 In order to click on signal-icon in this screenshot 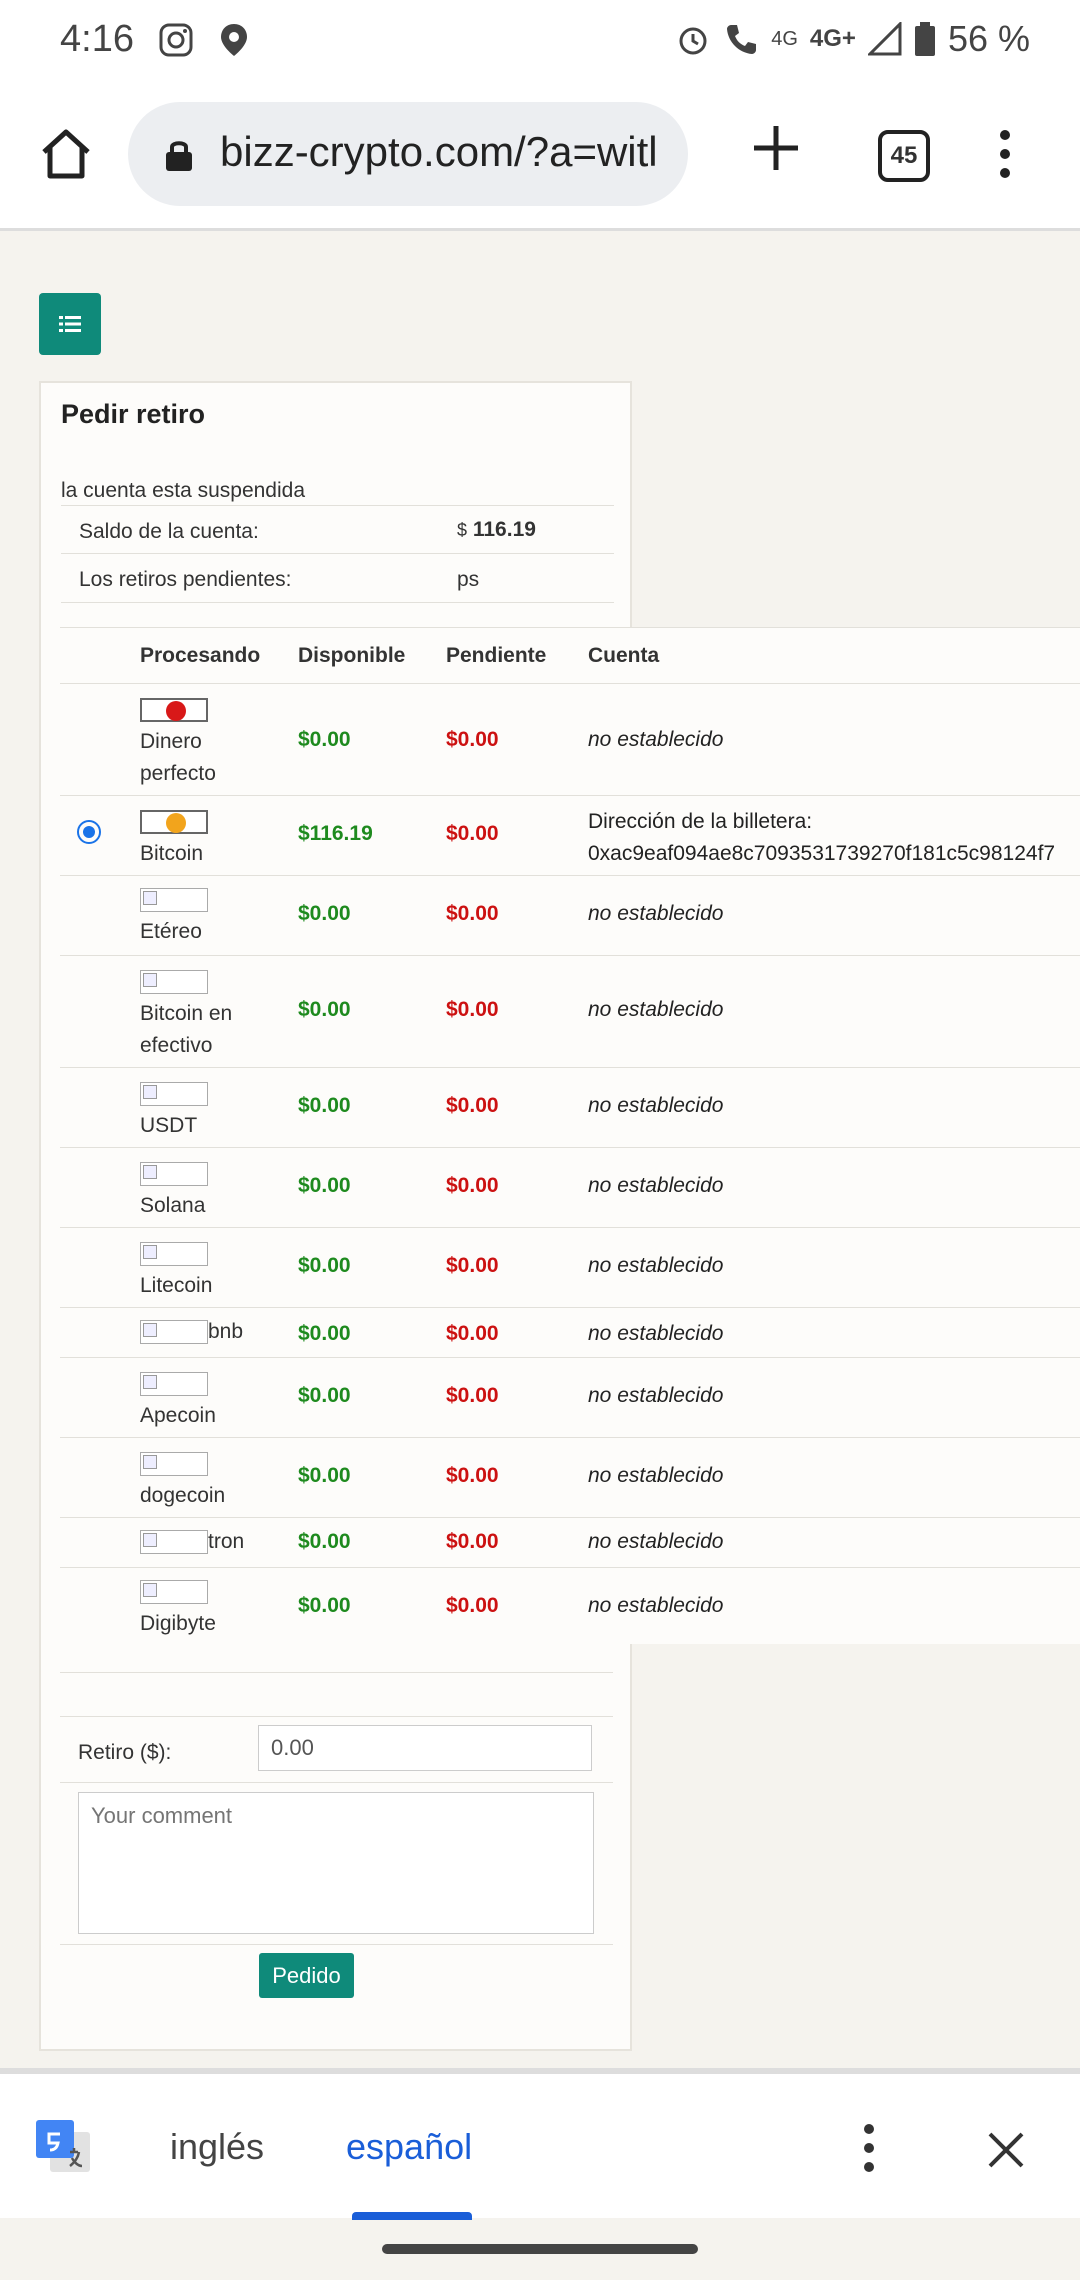, I will do `click(884, 39)`.